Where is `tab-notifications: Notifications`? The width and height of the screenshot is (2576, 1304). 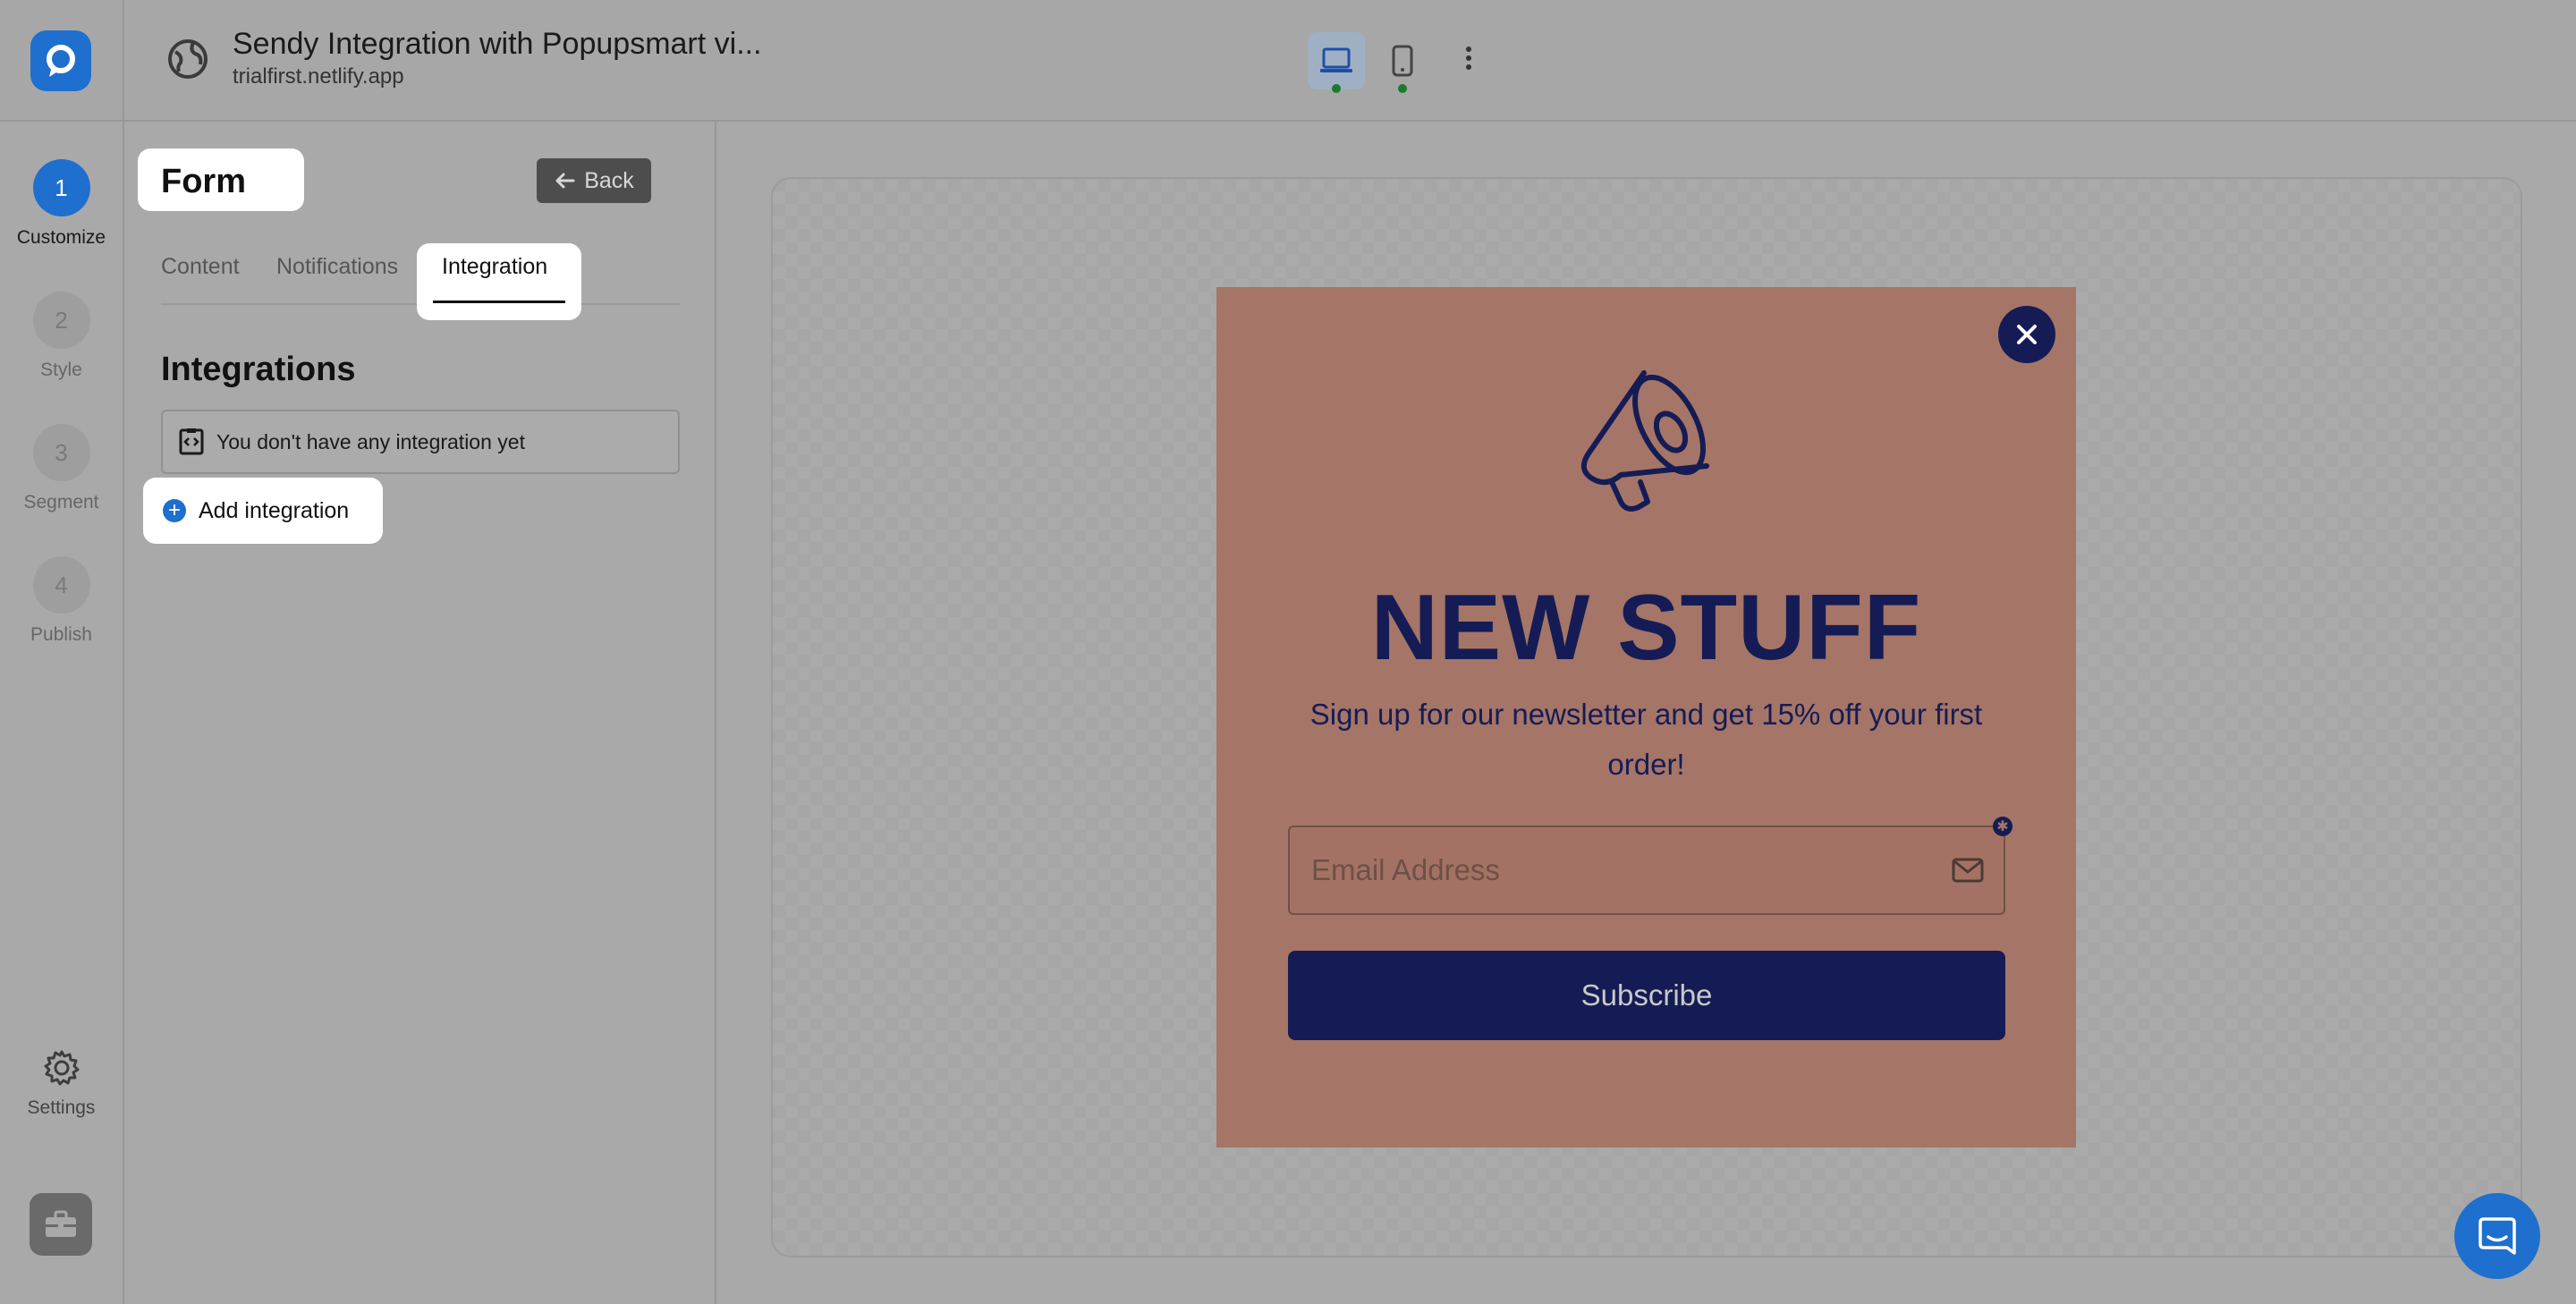 tab-notifications: Notifications is located at coordinates (337, 267).